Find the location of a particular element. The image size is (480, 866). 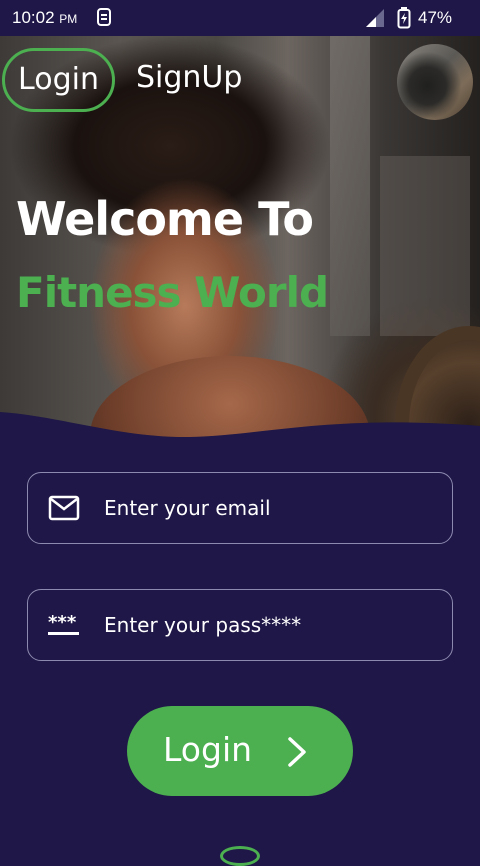

status-bar: 10:02 PM 47% is located at coordinates (240, 18).